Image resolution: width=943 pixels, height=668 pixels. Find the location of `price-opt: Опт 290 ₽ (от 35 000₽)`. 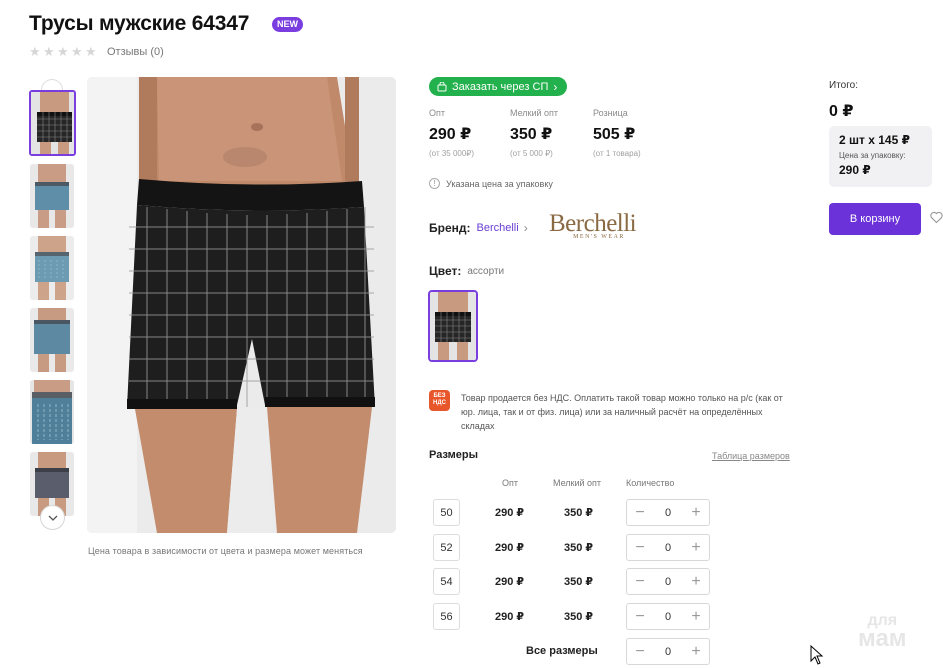

price-opt: Опт 290 ₽ (от 35 000₽) is located at coordinates (451, 133).